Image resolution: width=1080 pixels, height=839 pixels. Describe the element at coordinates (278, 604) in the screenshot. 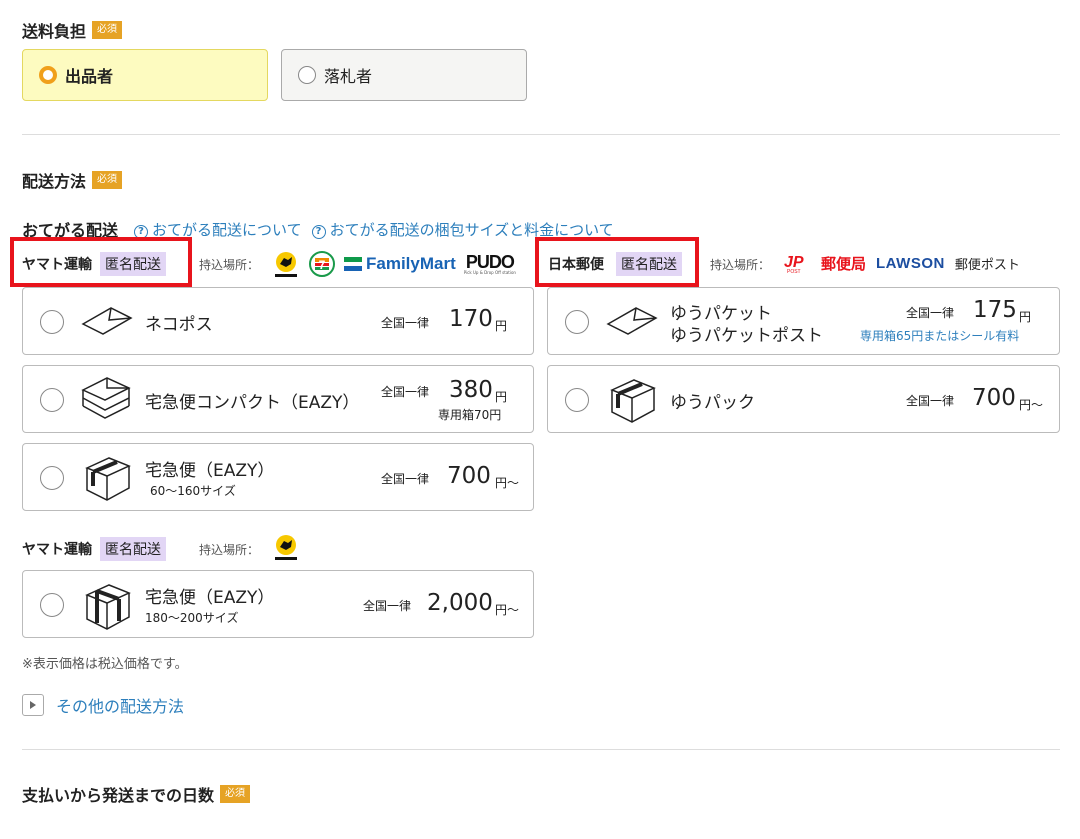

I see `shipping-option-takkyubin-large: 宅急便（EAZY） 180〜200サイズ 全国一律 2,000 円〜` at that location.